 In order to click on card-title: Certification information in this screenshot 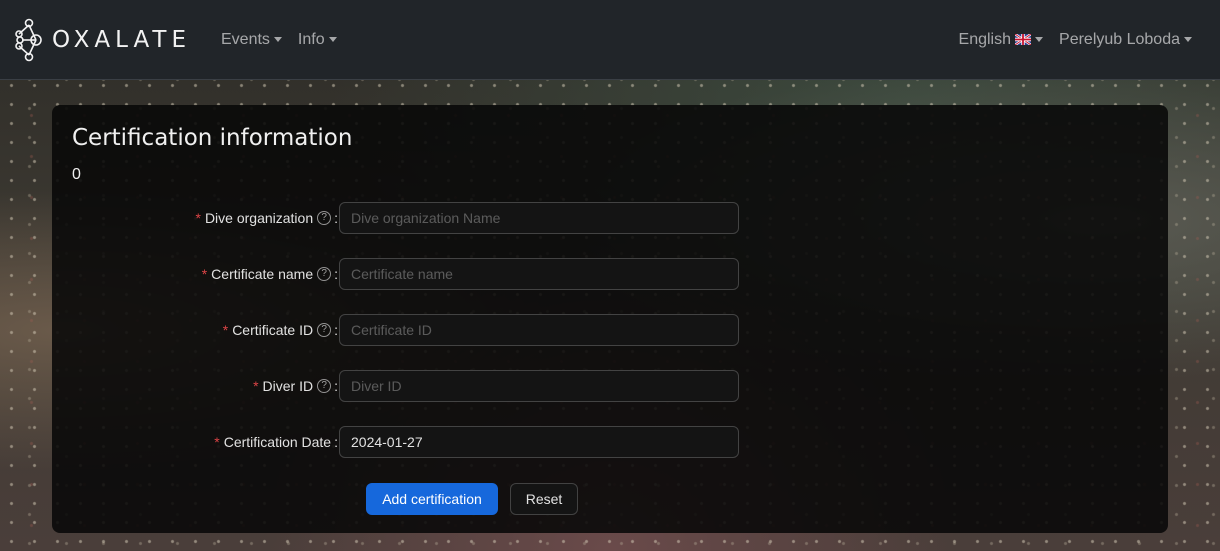, I will do `click(212, 138)`.